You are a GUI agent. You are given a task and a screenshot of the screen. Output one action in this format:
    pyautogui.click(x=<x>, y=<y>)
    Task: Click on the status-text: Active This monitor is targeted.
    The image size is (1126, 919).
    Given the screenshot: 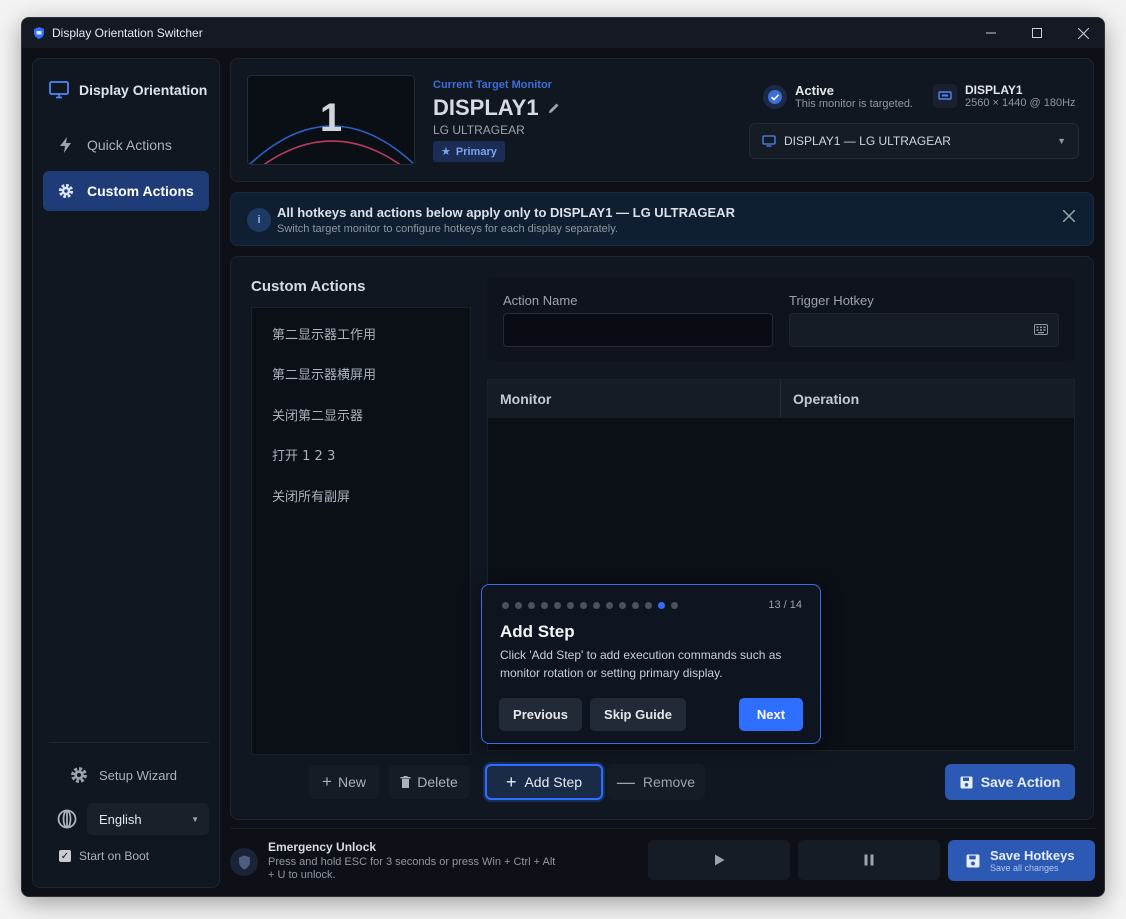 What is the action you would take?
    pyautogui.click(x=854, y=96)
    